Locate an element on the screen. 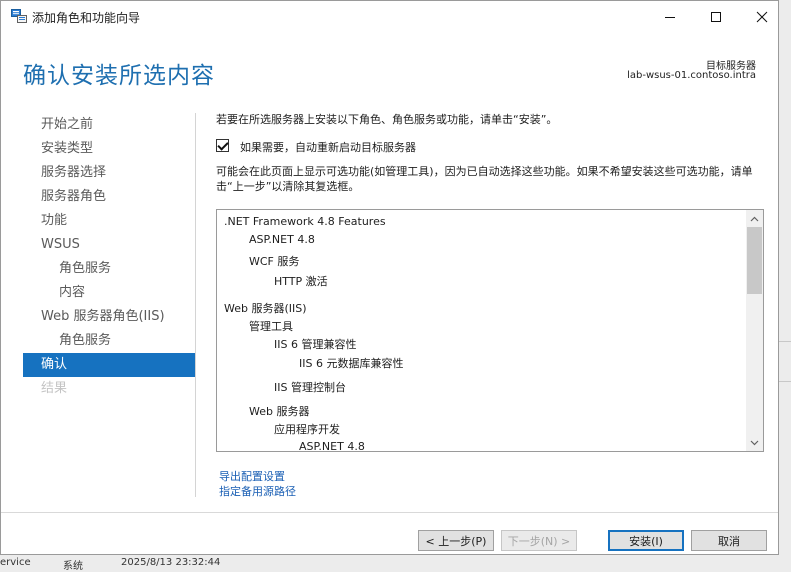 The width and height of the screenshot is (791, 572). list-item: IIS 6 管理兼容性 is located at coordinates (315, 344).